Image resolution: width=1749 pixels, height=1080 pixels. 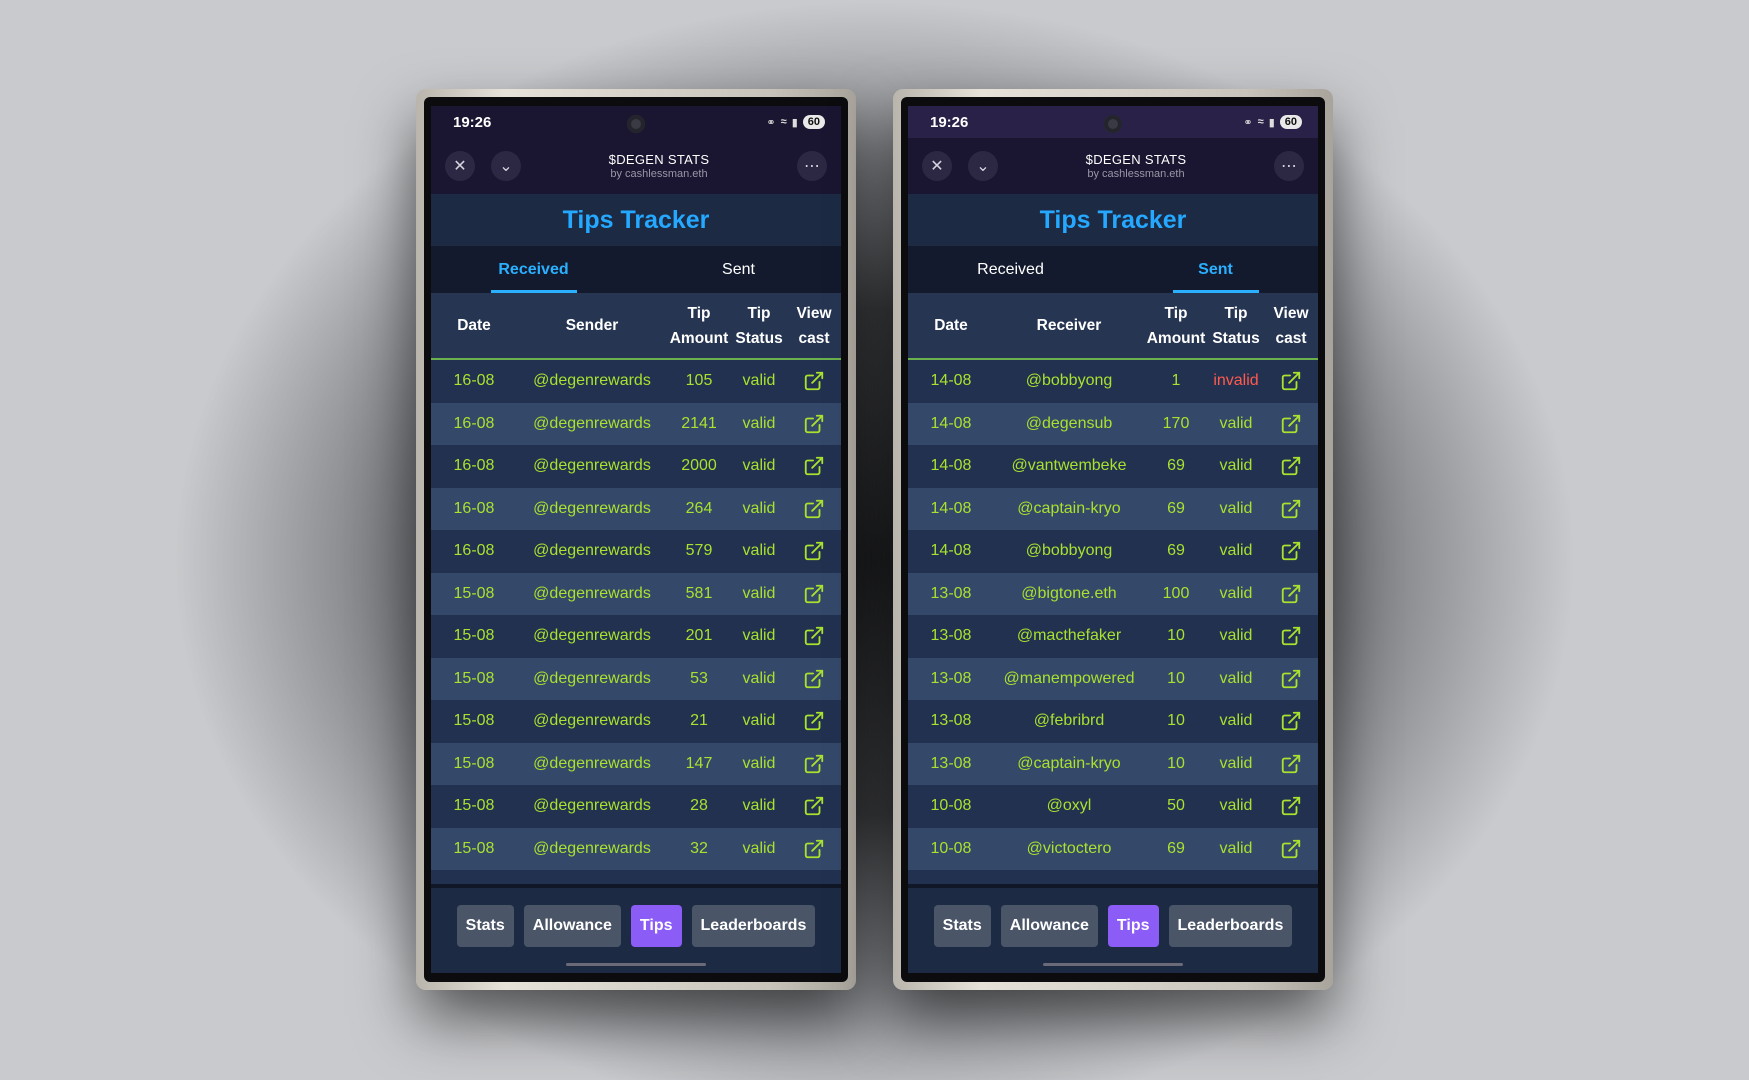 I want to click on more-dots-icon: ⋯, so click(x=1288, y=166).